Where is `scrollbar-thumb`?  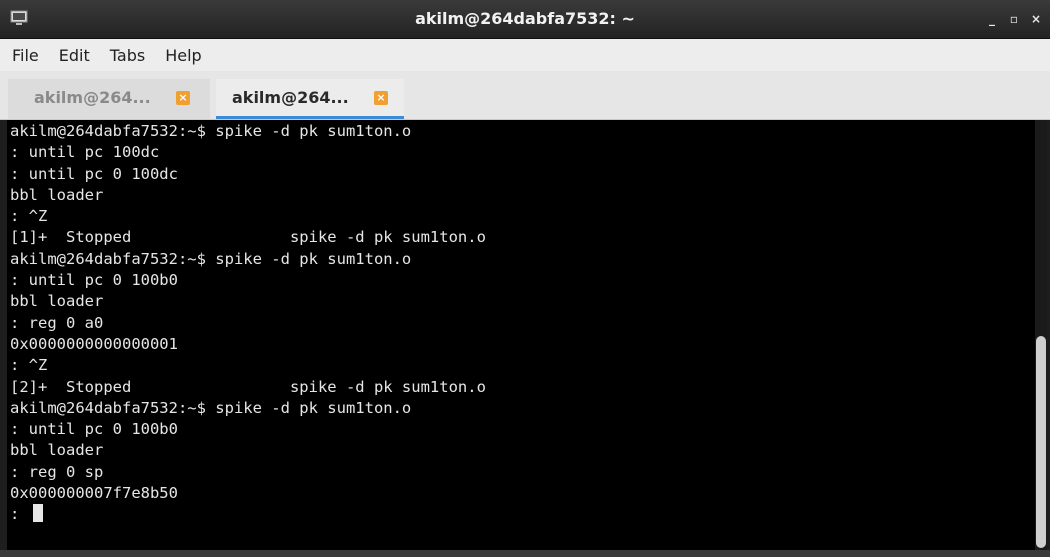
scrollbar-thumb is located at coordinates (1041, 442).